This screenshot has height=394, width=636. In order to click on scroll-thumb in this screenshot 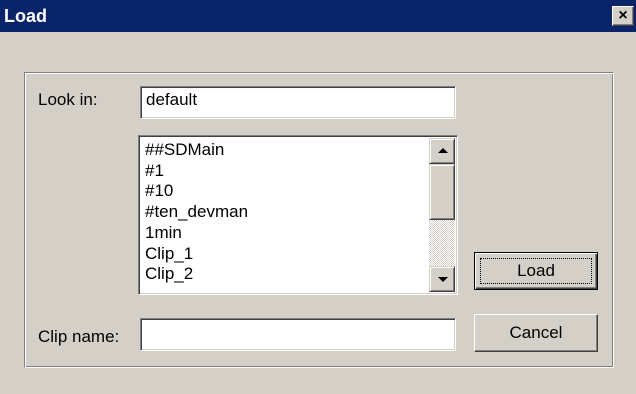, I will do `click(442, 192)`.